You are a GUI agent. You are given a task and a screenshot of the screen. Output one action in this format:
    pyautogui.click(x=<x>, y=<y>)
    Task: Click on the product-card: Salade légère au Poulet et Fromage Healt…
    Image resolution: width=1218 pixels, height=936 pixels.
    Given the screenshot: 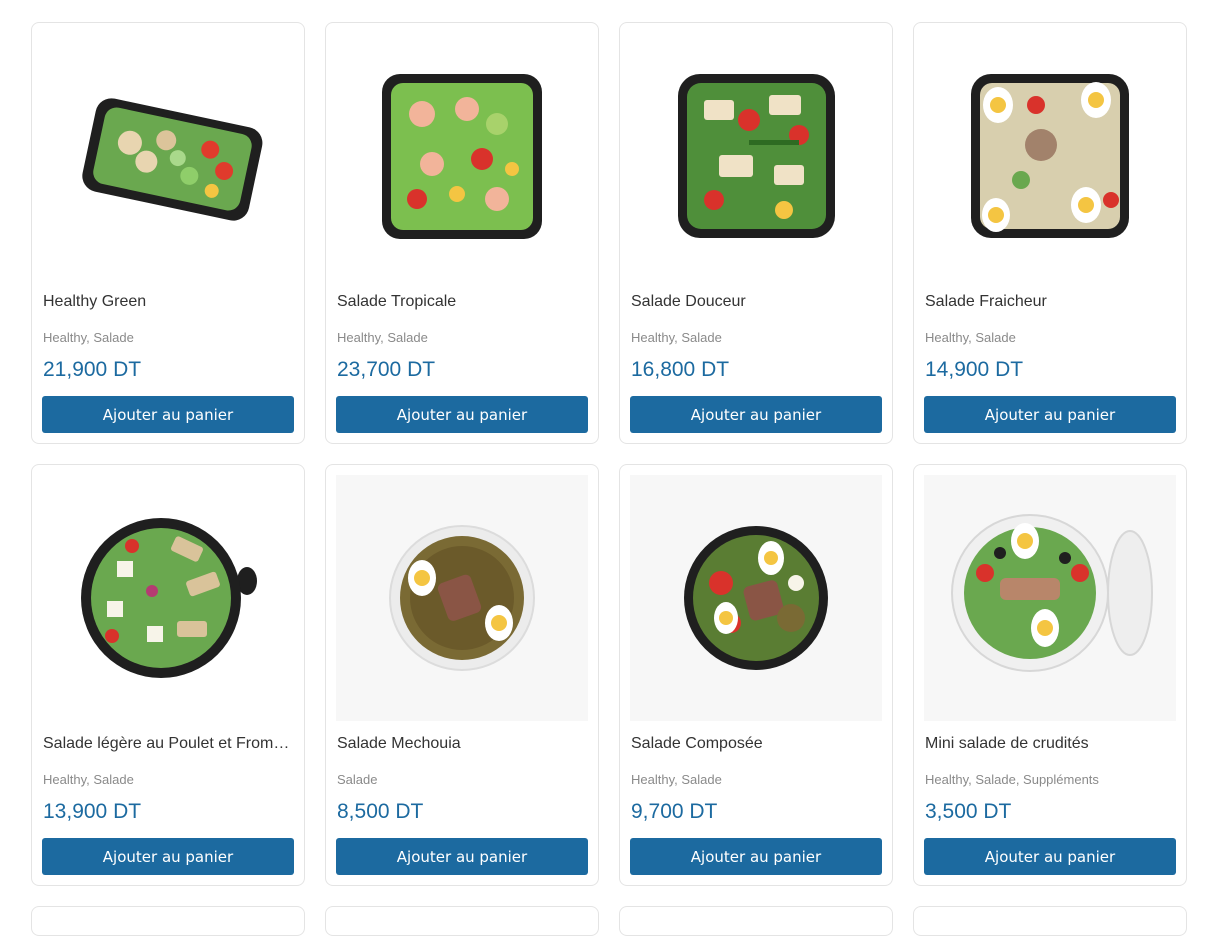 What is the action you would take?
    pyautogui.click(x=168, y=675)
    